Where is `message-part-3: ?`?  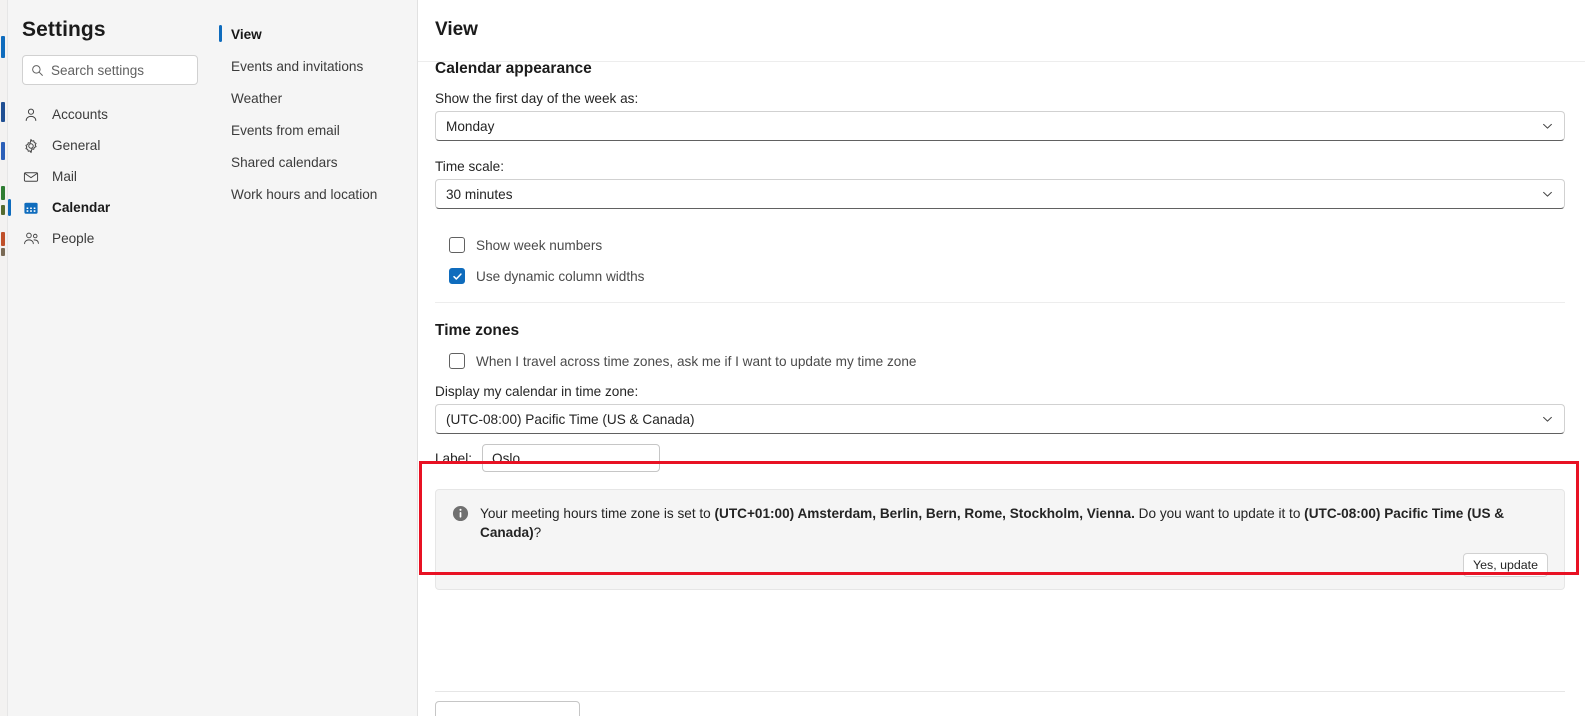
message-part-3: ? is located at coordinates (537, 532).